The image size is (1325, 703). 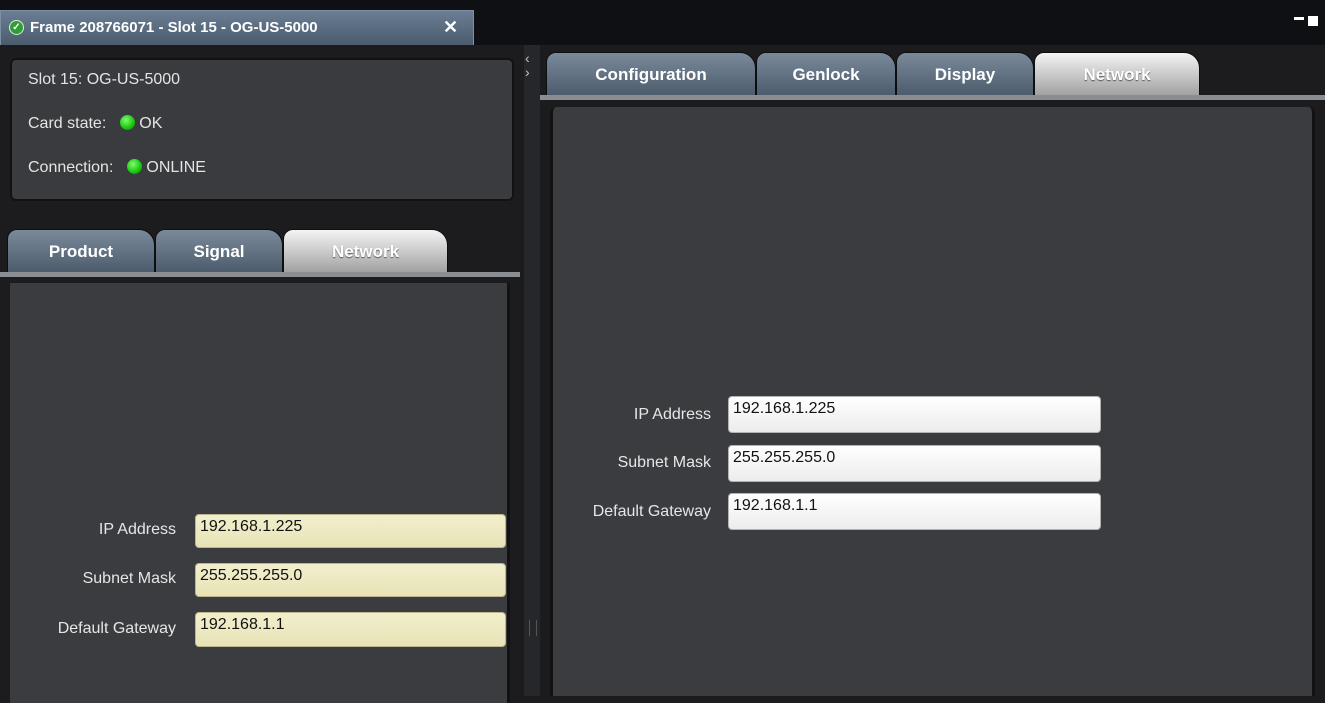 I want to click on minimize-icon, so click(x=1299, y=18).